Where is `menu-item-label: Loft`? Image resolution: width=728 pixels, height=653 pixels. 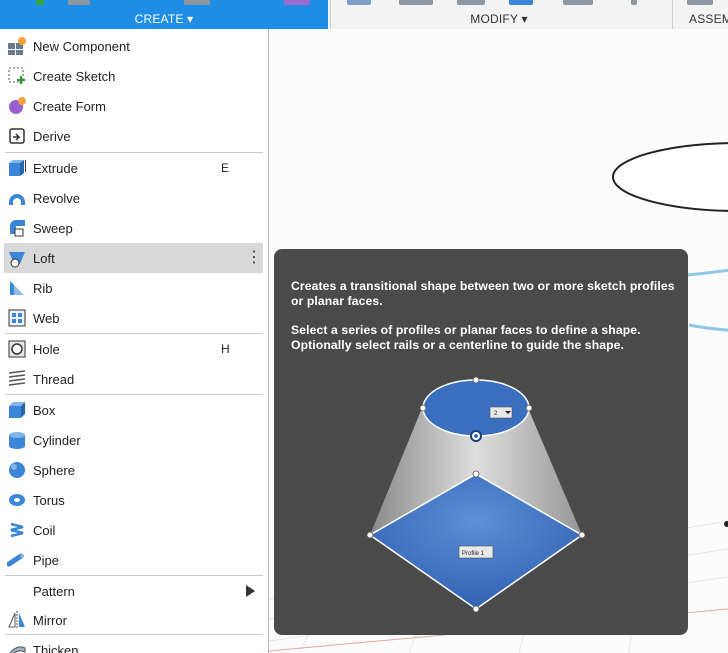
menu-item-label: Loft is located at coordinates (44, 258).